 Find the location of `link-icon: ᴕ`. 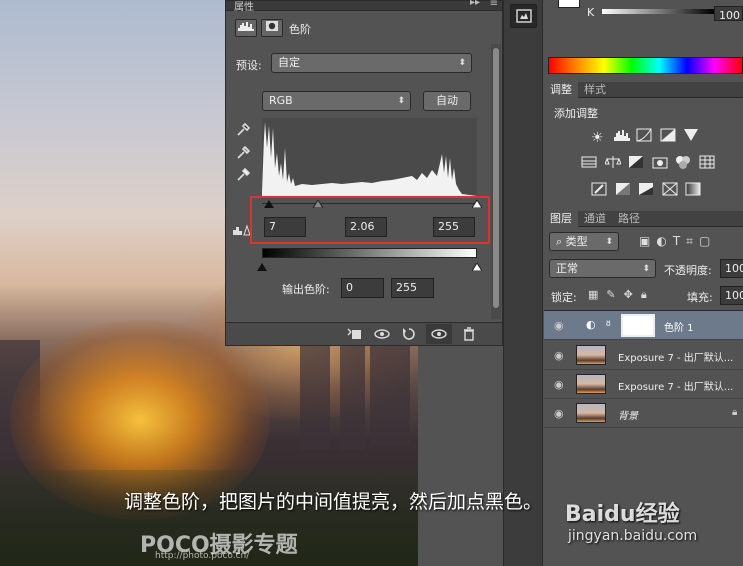

link-icon: ᴕ is located at coordinates (608, 323).